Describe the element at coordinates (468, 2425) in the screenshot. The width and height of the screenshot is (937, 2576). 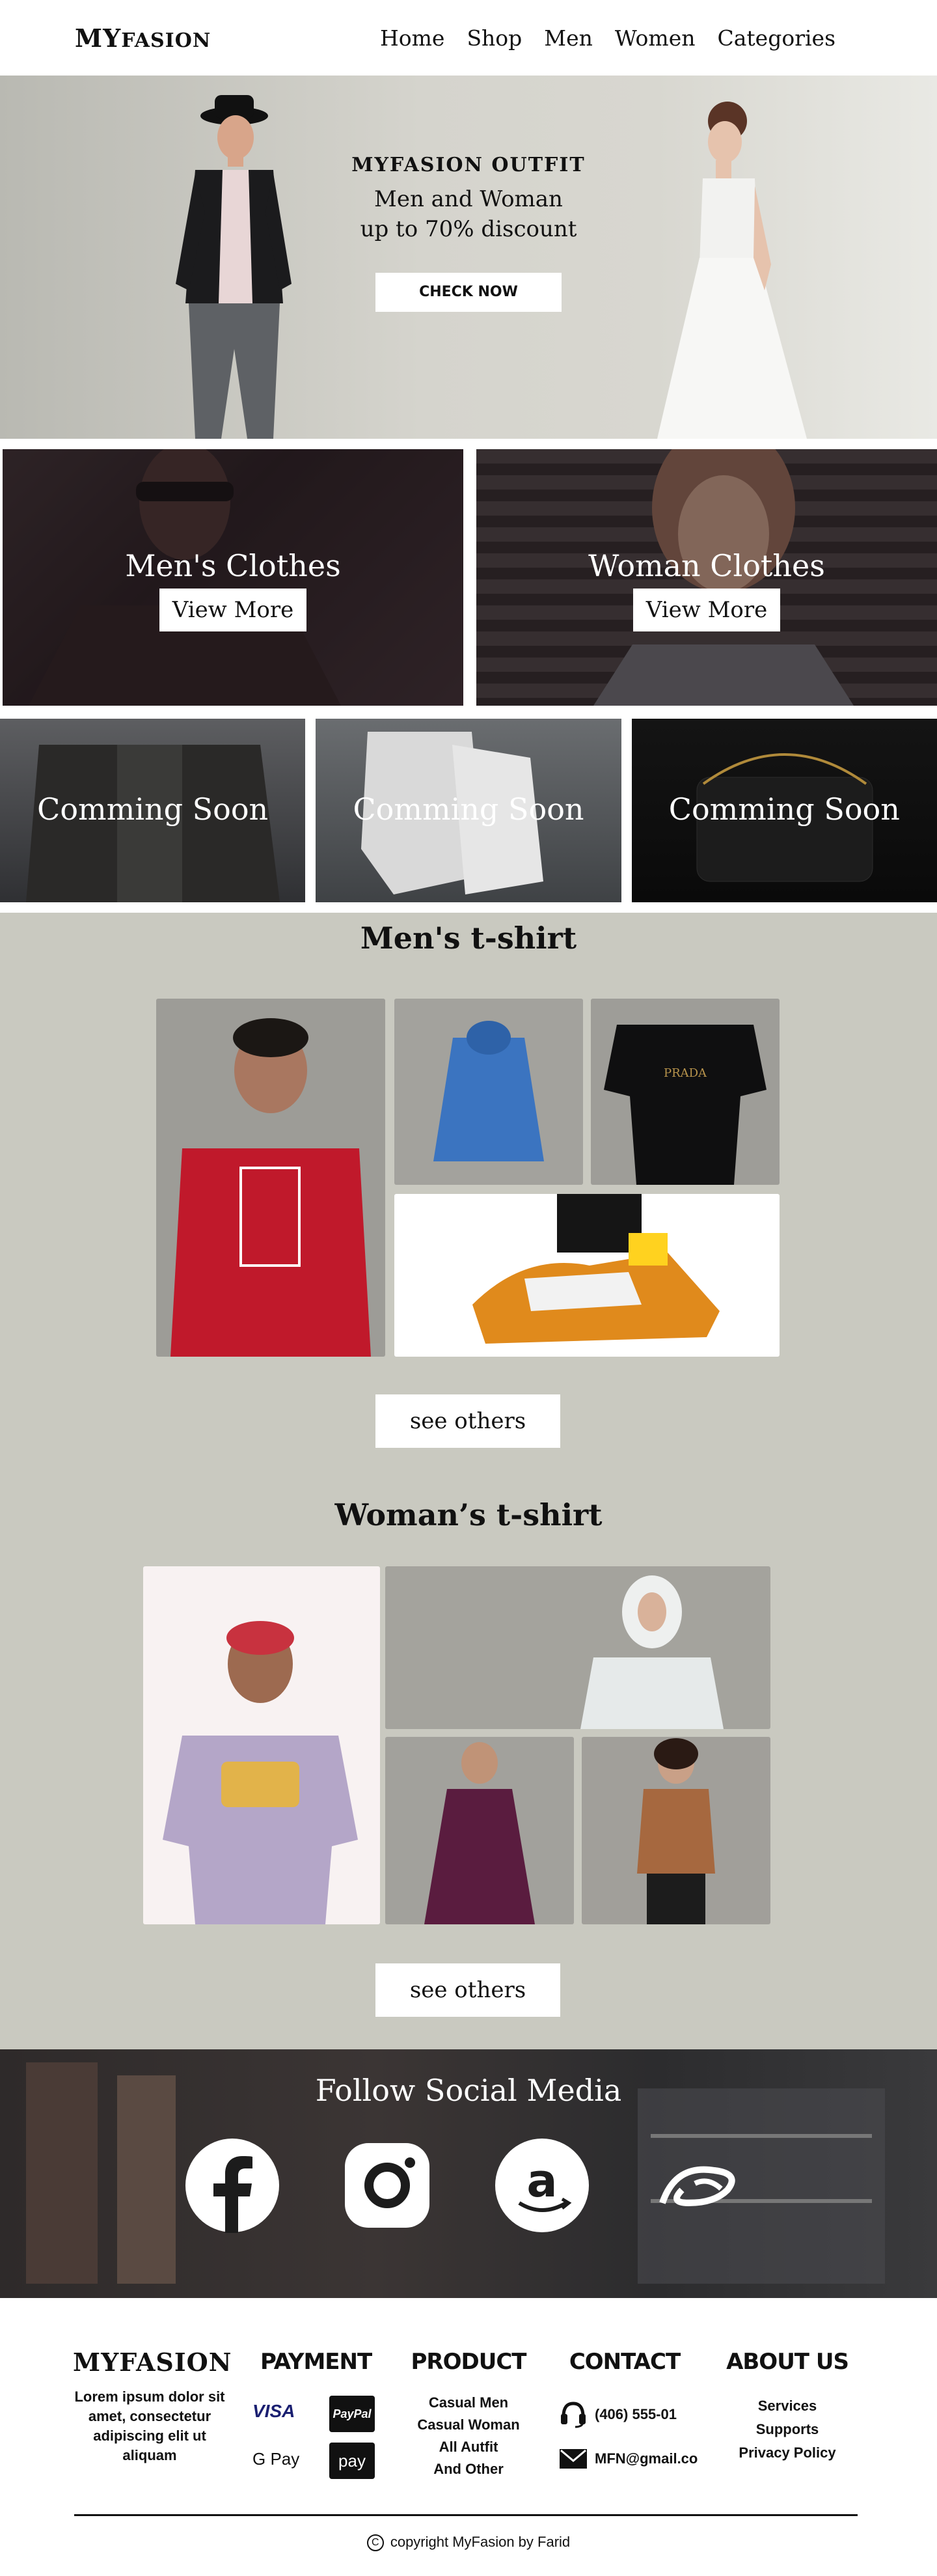
I see `product-link-casual-woman: Casual Woman` at that location.